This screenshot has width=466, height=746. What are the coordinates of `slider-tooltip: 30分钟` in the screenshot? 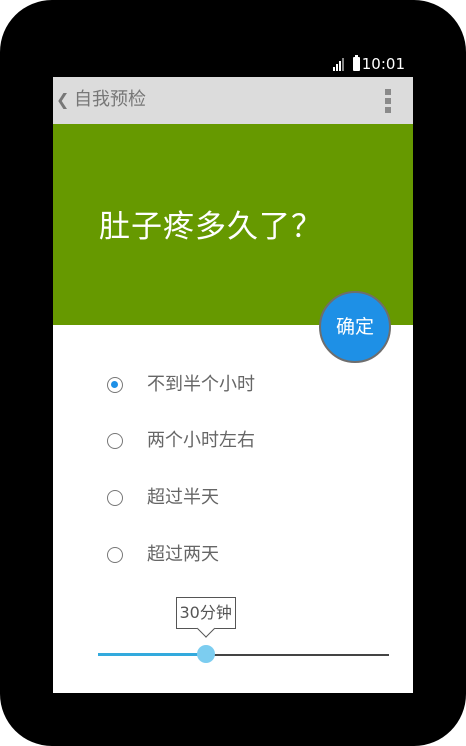 It's located at (205, 613).